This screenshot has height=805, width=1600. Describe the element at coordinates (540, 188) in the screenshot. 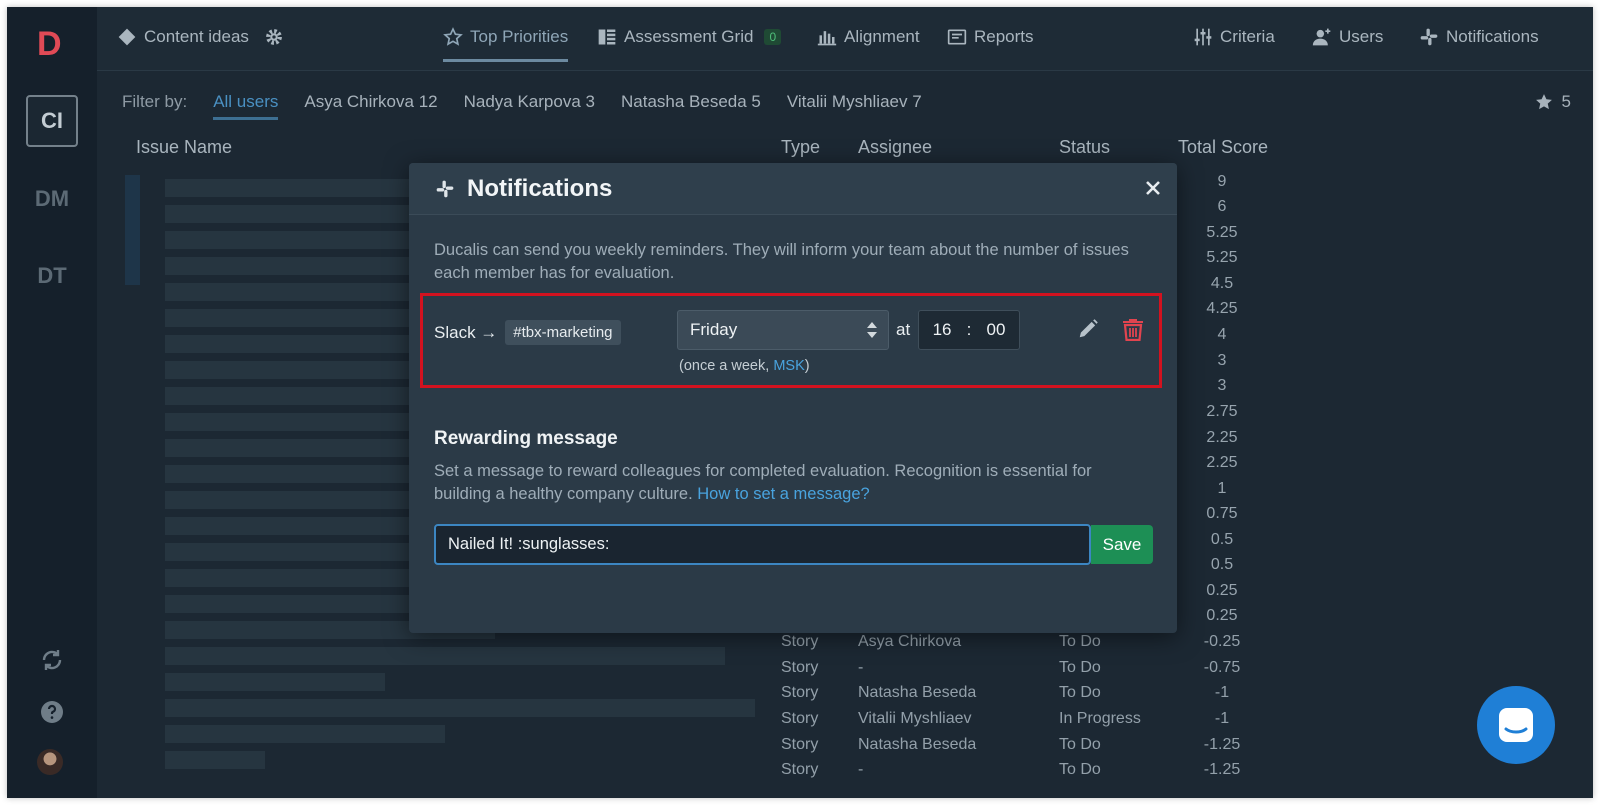

I see `modal-title: Notifications` at that location.